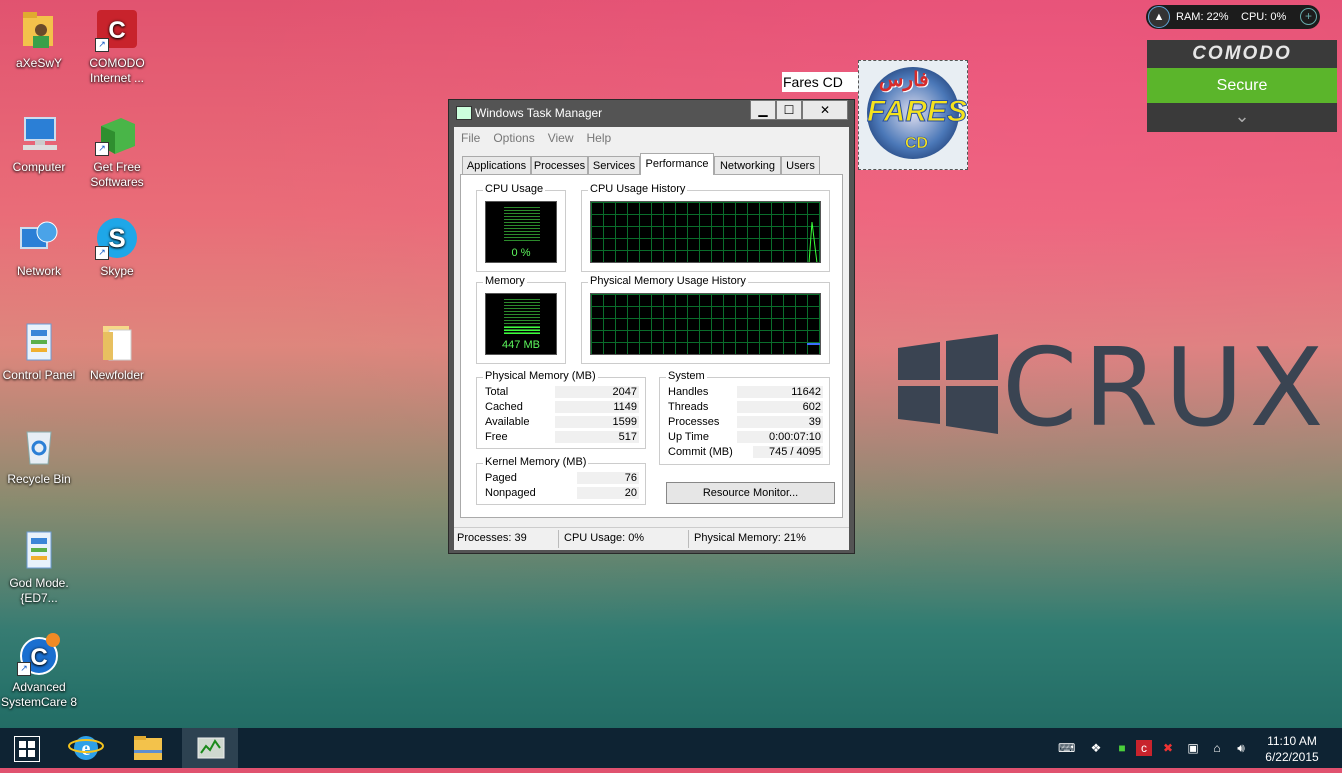 This screenshot has width=1342, height=773. Describe the element at coordinates (1241, 748) in the screenshot. I see `volume-icon: 🔊︎` at that location.